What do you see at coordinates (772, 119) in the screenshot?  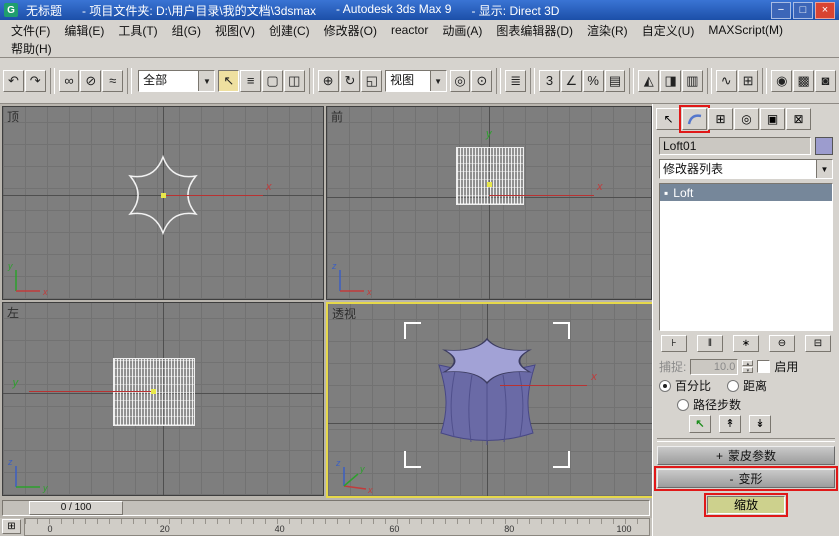 I see `tab-display: ▣` at bounding box center [772, 119].